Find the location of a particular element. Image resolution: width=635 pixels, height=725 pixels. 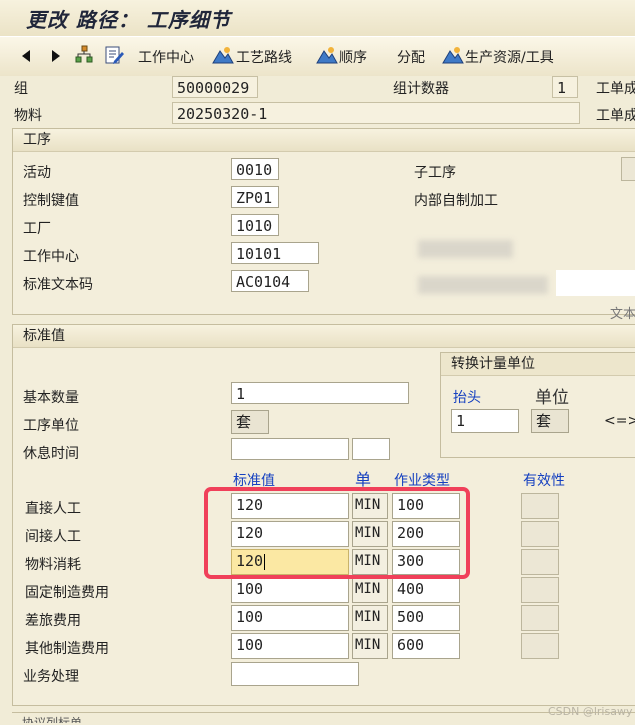

page-title: 更改 路径： 工序细节 is located at coordinates (128, 20).